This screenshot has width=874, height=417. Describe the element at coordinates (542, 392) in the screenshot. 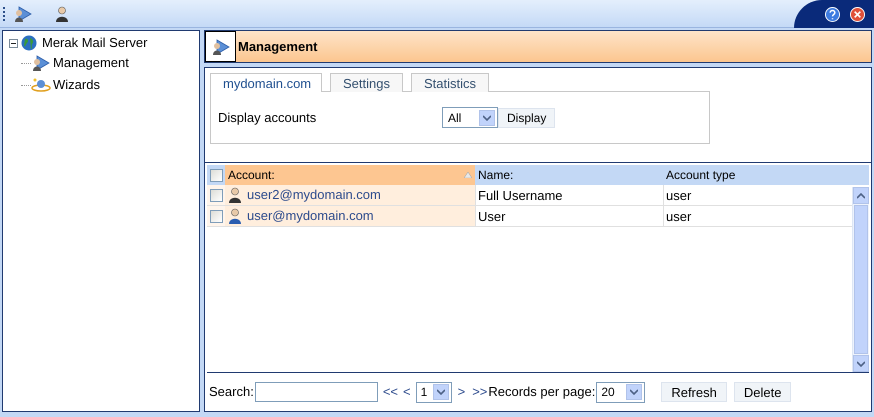

I see `records-per-page-label: Records per page:` at that location.